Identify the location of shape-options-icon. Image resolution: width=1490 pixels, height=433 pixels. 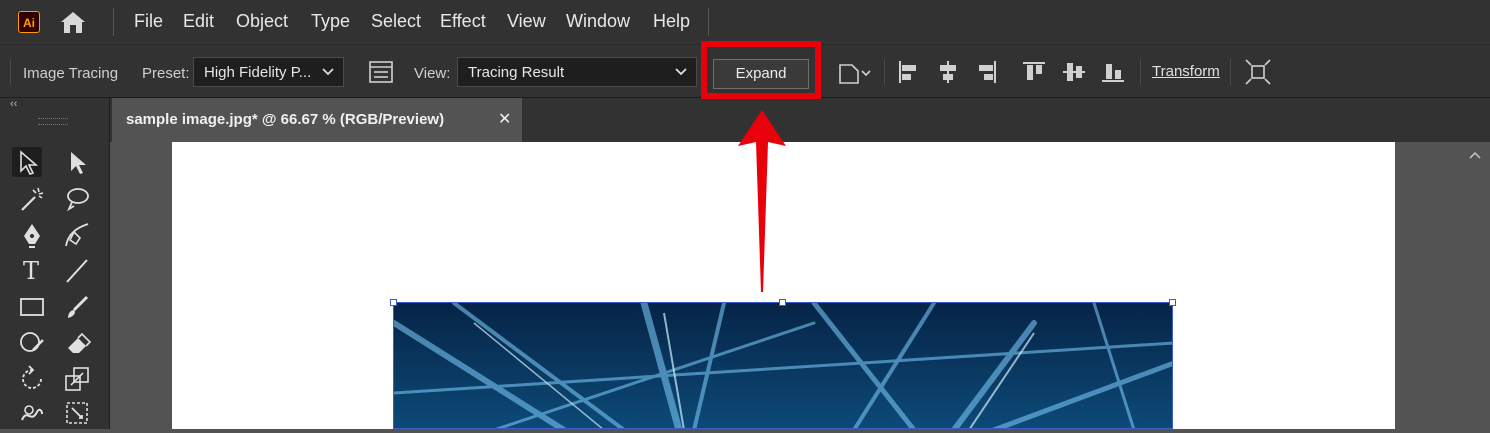
(856, 73).